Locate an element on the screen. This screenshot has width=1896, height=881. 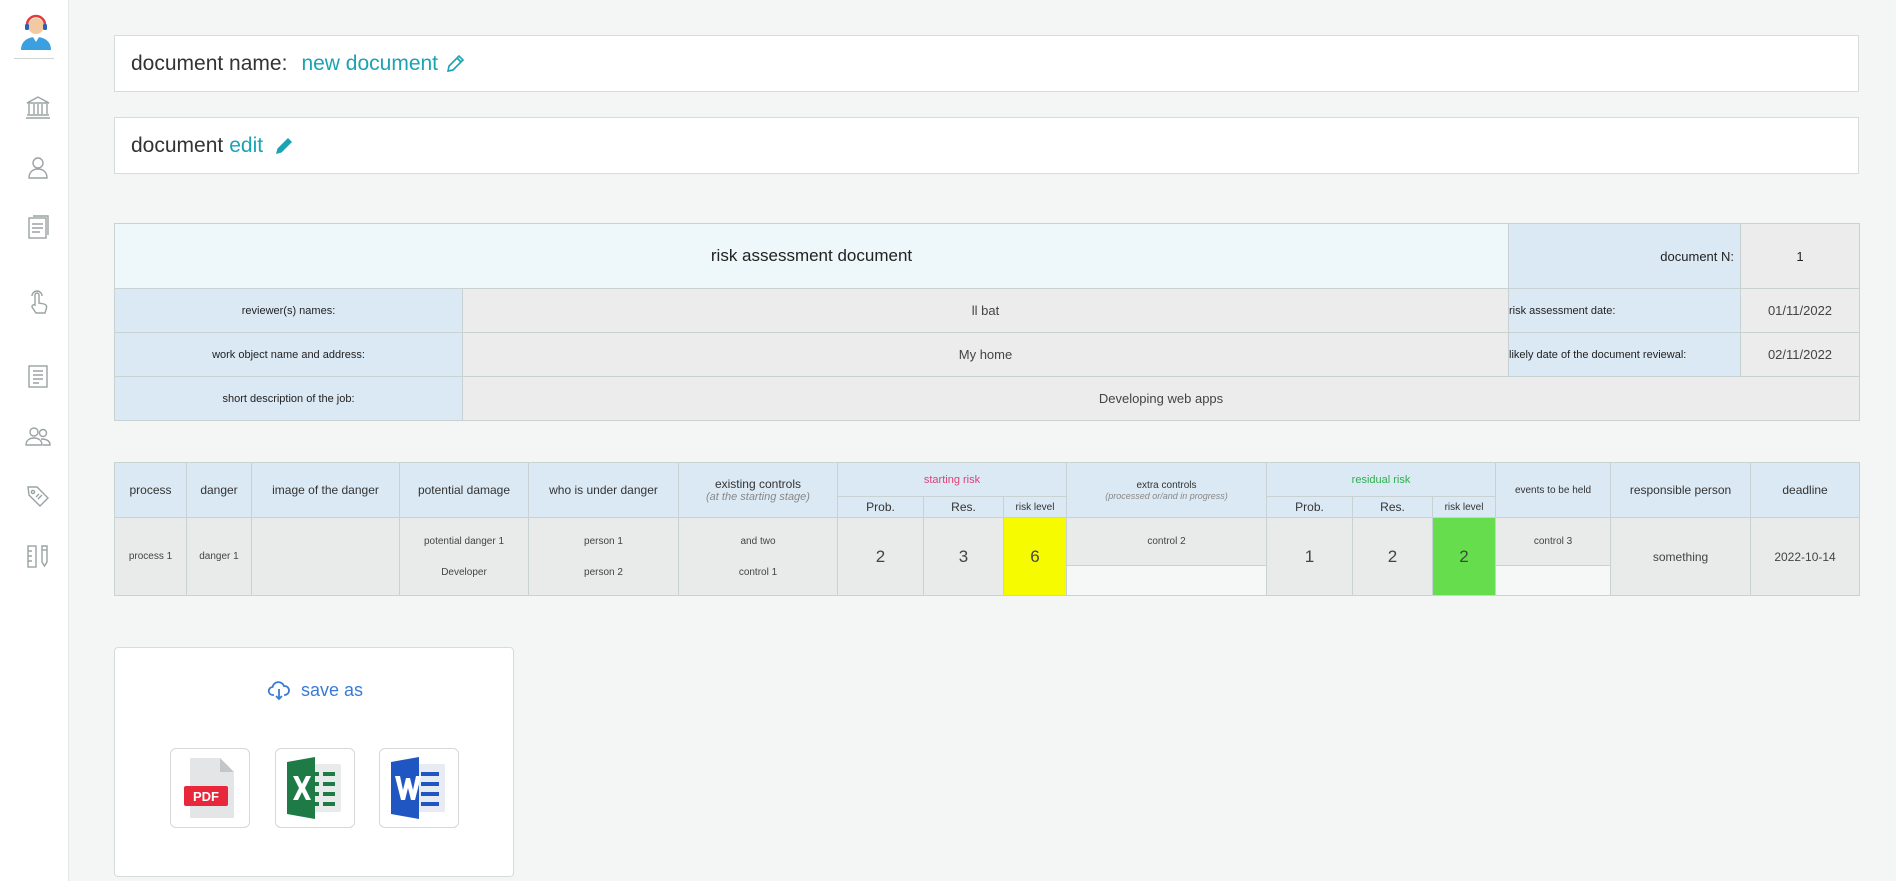
header-res-level: risk level is located at coordinates (1464, 507).